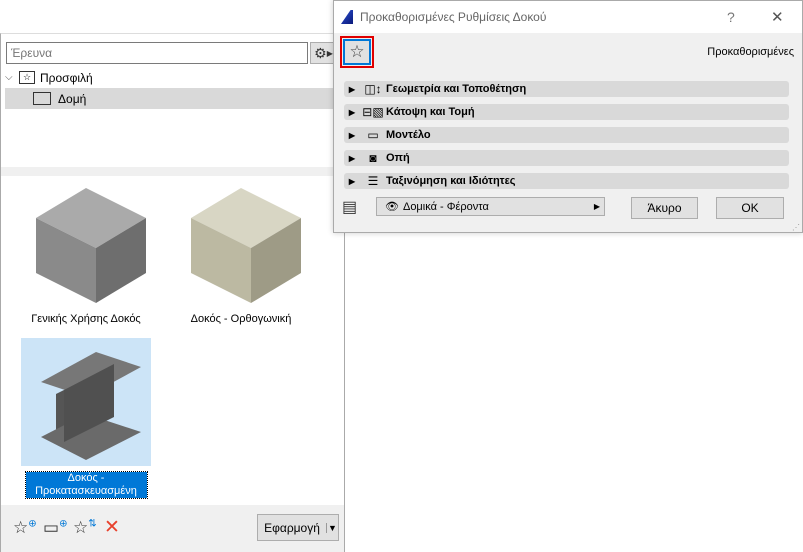 This screenshot has height=552, width=803. What do you see at coordinates (25, 528) in the screenshot?
I see `add-favorite-icon: ☆⊕` at bounding box center [25, 528].